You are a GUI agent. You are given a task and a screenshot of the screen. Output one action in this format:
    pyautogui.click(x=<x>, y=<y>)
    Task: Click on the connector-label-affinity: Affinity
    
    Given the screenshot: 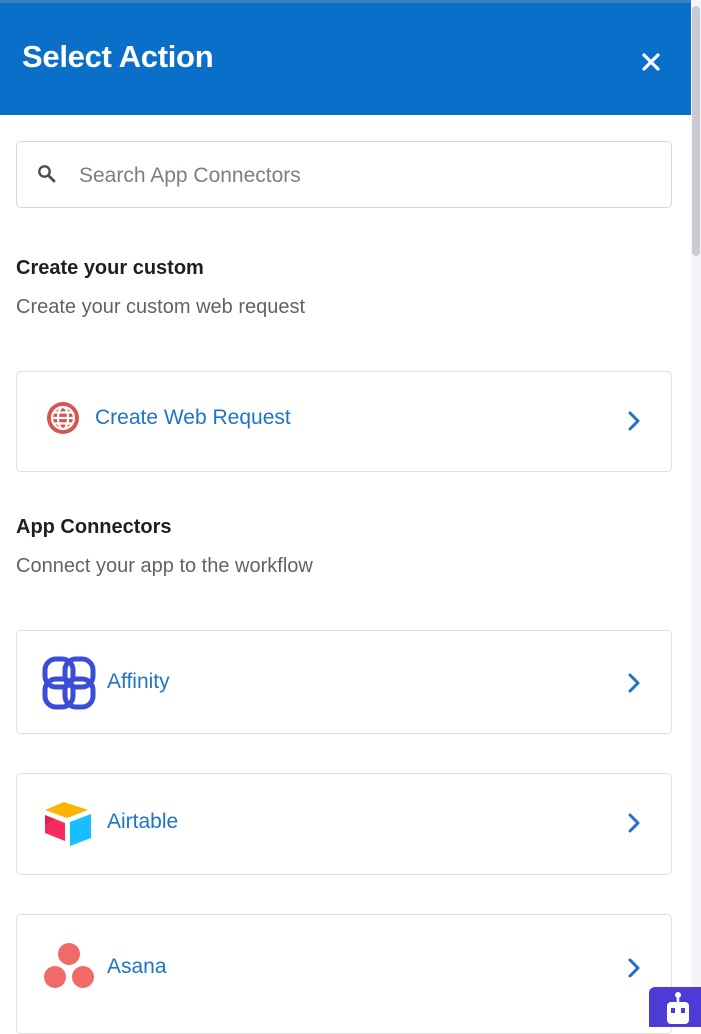 What is the action you would take?
    pyautogui.click(x=138, y=681)
    